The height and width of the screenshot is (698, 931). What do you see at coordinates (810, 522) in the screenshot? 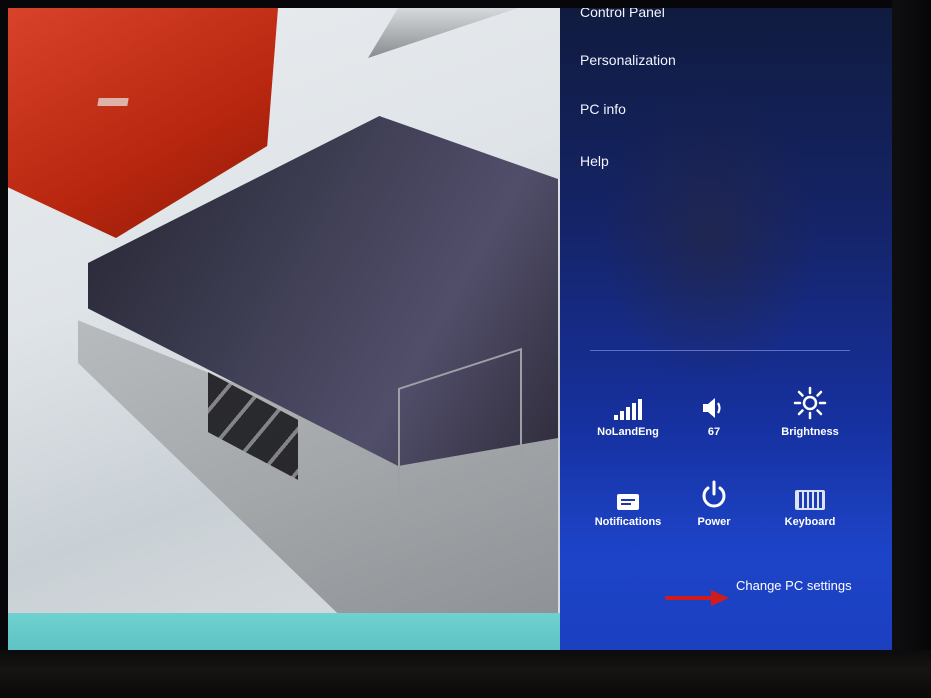
I see `keyboard-label: Keyboard` at bounding box center [810, 522].